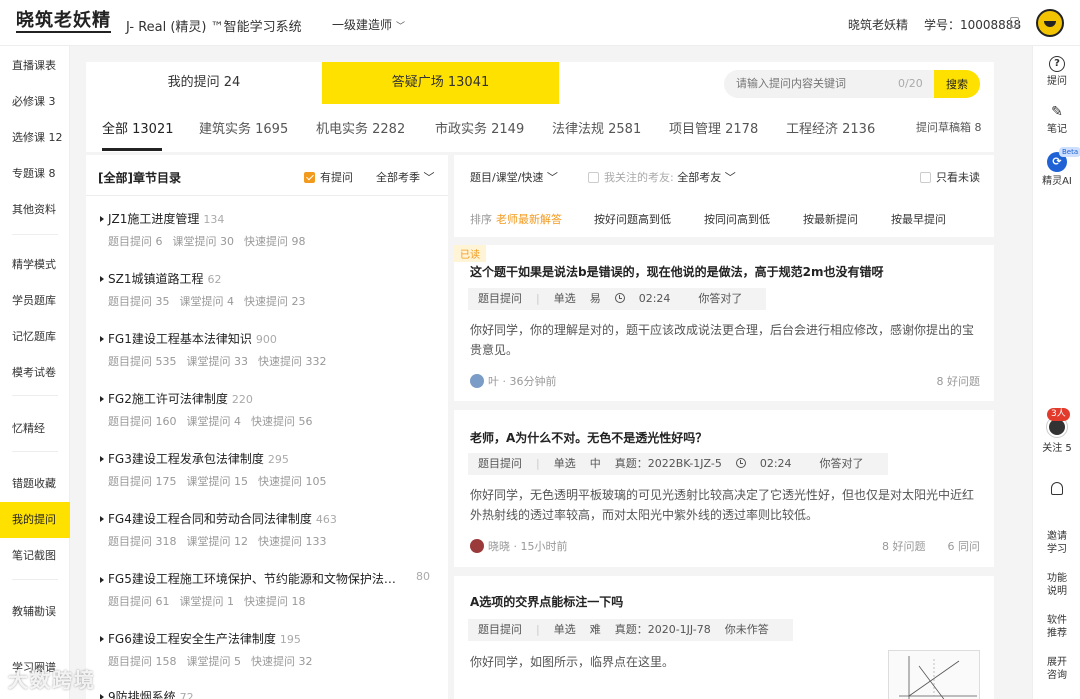 The image size is (1080, 699). I want to click on sidebar-item-my-questions: 我的提问, so click(35, 520).